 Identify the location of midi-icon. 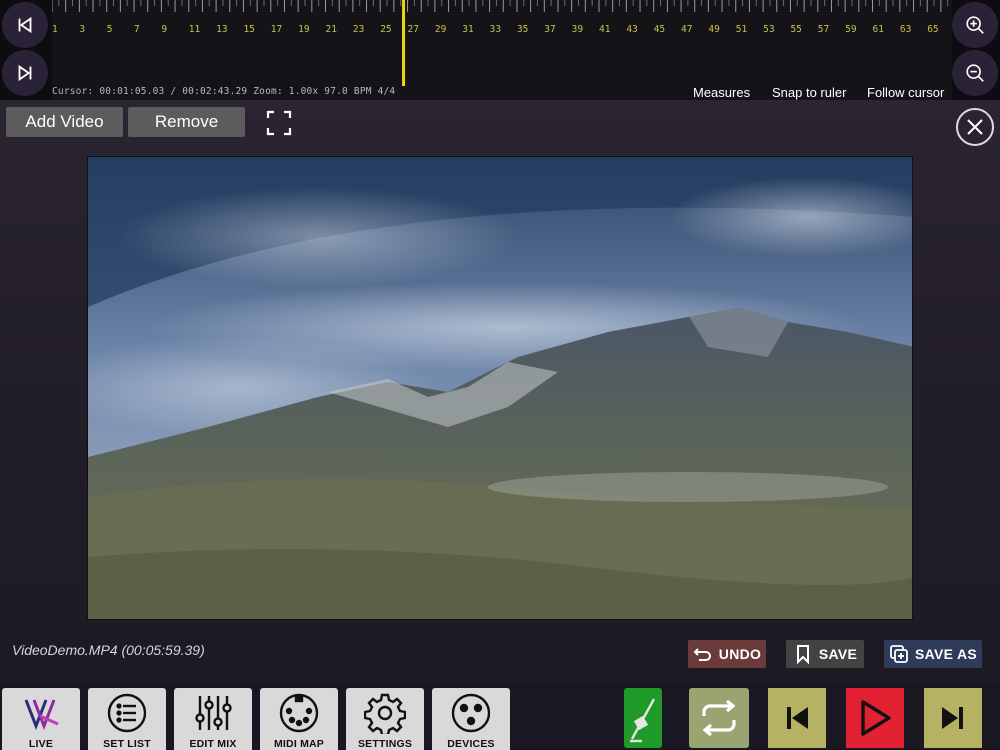
(299, 713).